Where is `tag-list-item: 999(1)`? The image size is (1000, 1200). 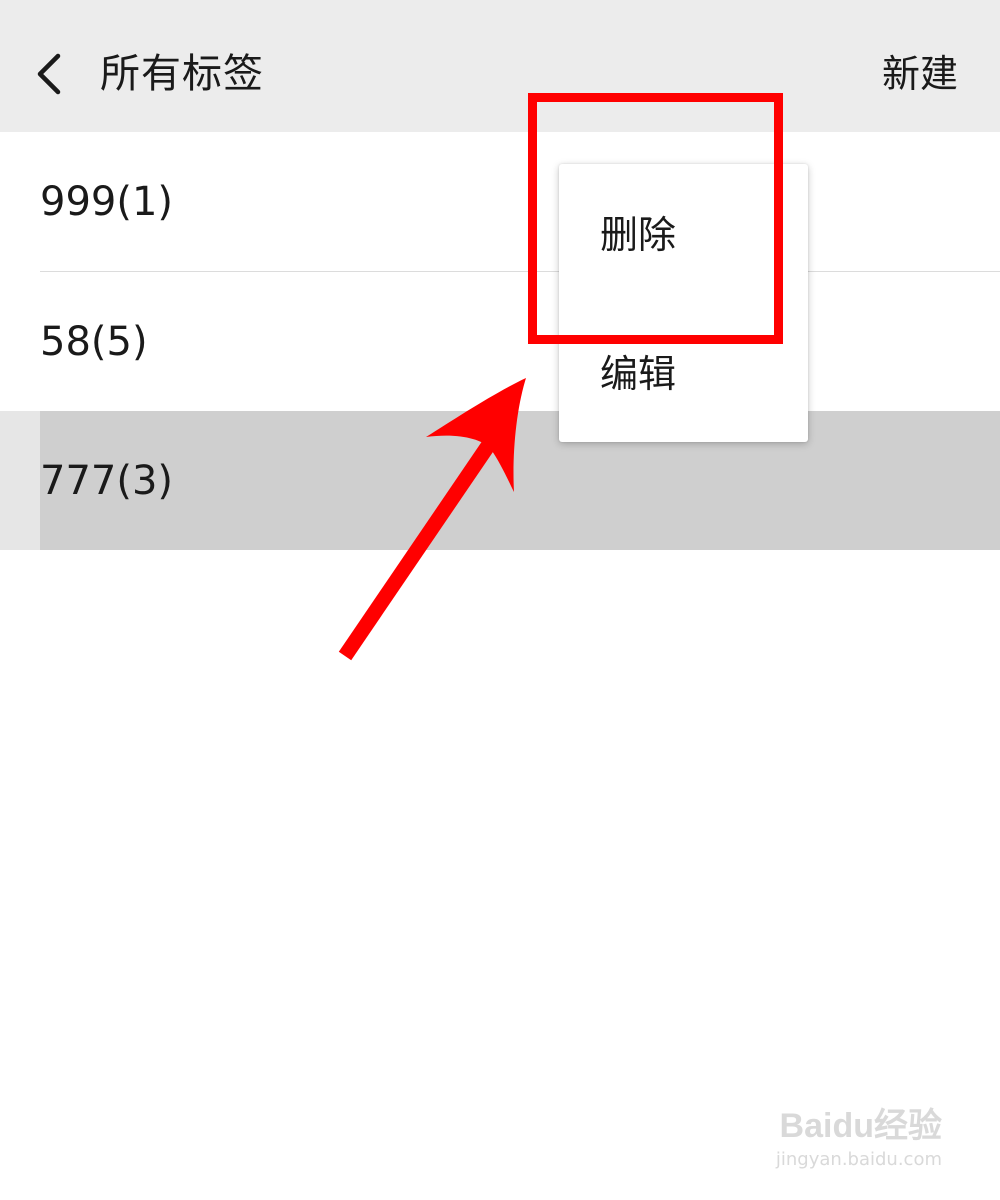 tag-list-item: 999(1) is located at coordinates (500, 201).